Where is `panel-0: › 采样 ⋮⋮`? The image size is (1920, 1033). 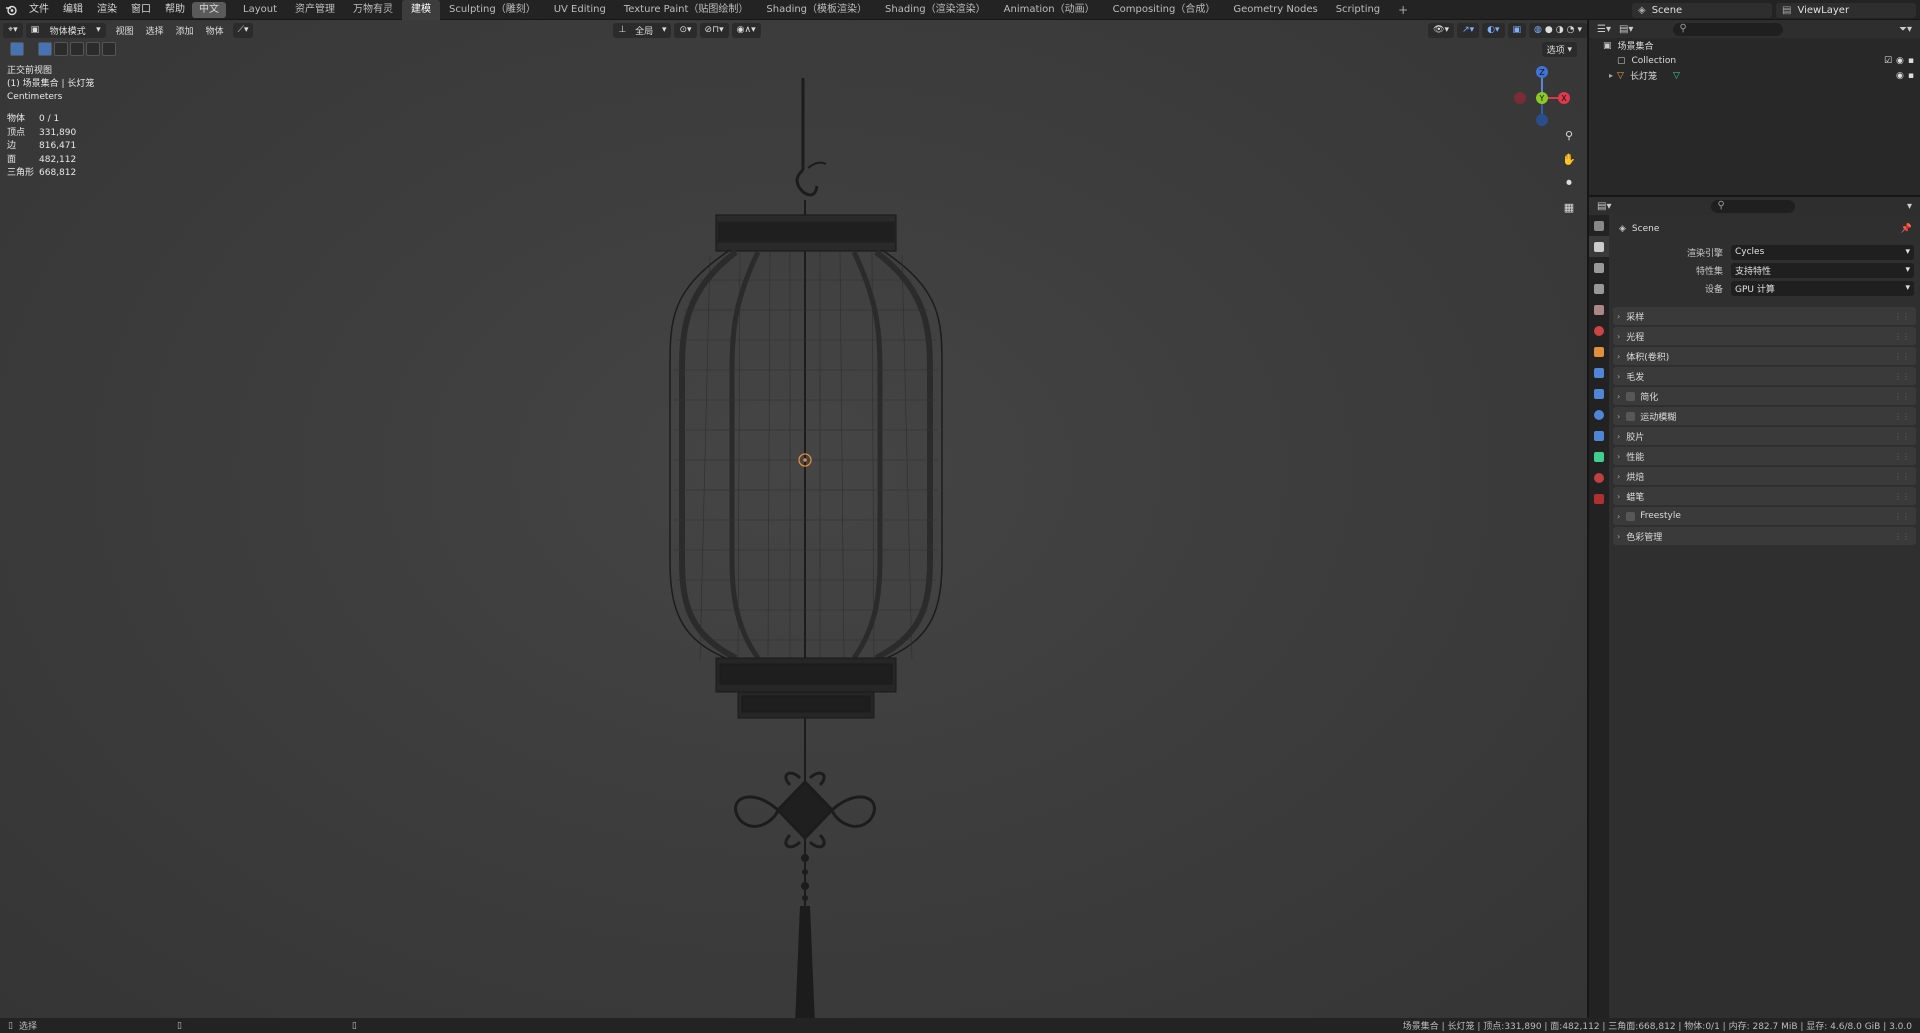
panel-0: › 采样 ⋮⋮ is located at coordinates (1764, 316).